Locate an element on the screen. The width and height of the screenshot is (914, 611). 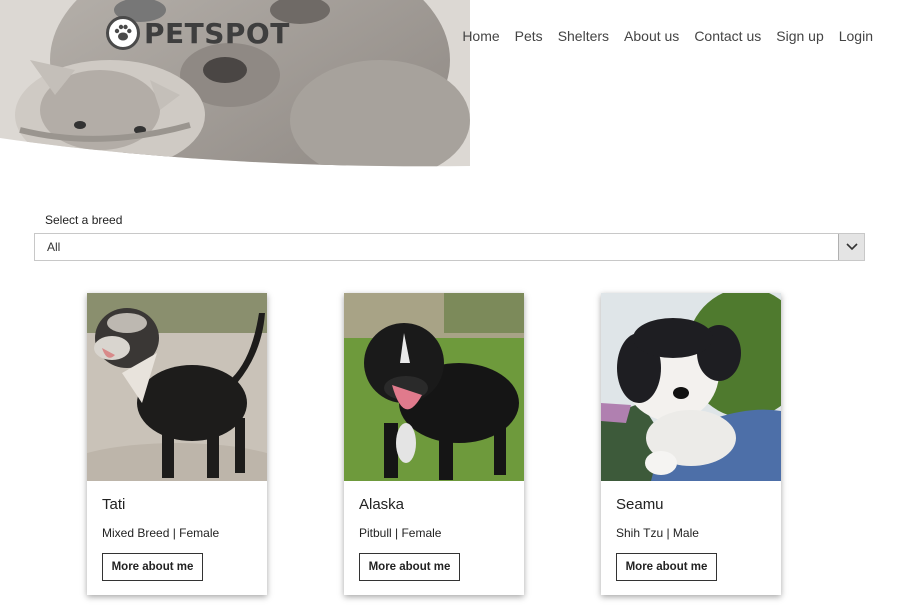
pet-name: Seamu is located at coordinates (640, 504).